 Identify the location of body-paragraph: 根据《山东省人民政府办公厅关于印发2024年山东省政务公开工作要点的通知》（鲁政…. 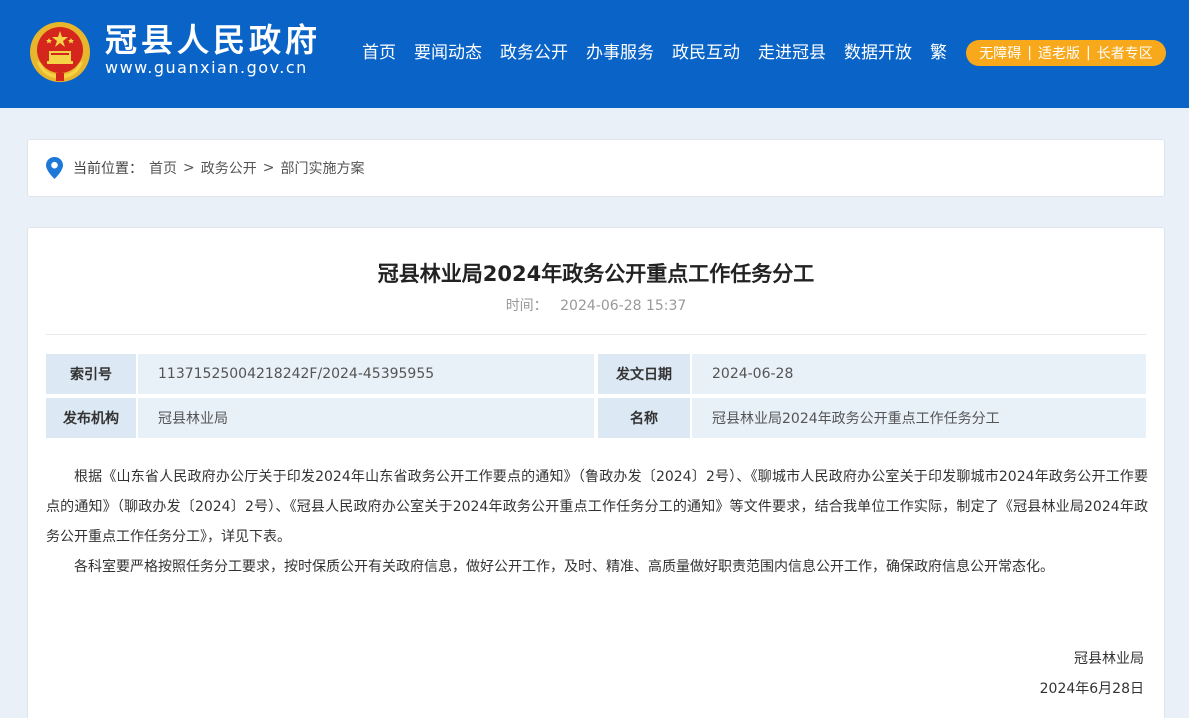
(597, 507).